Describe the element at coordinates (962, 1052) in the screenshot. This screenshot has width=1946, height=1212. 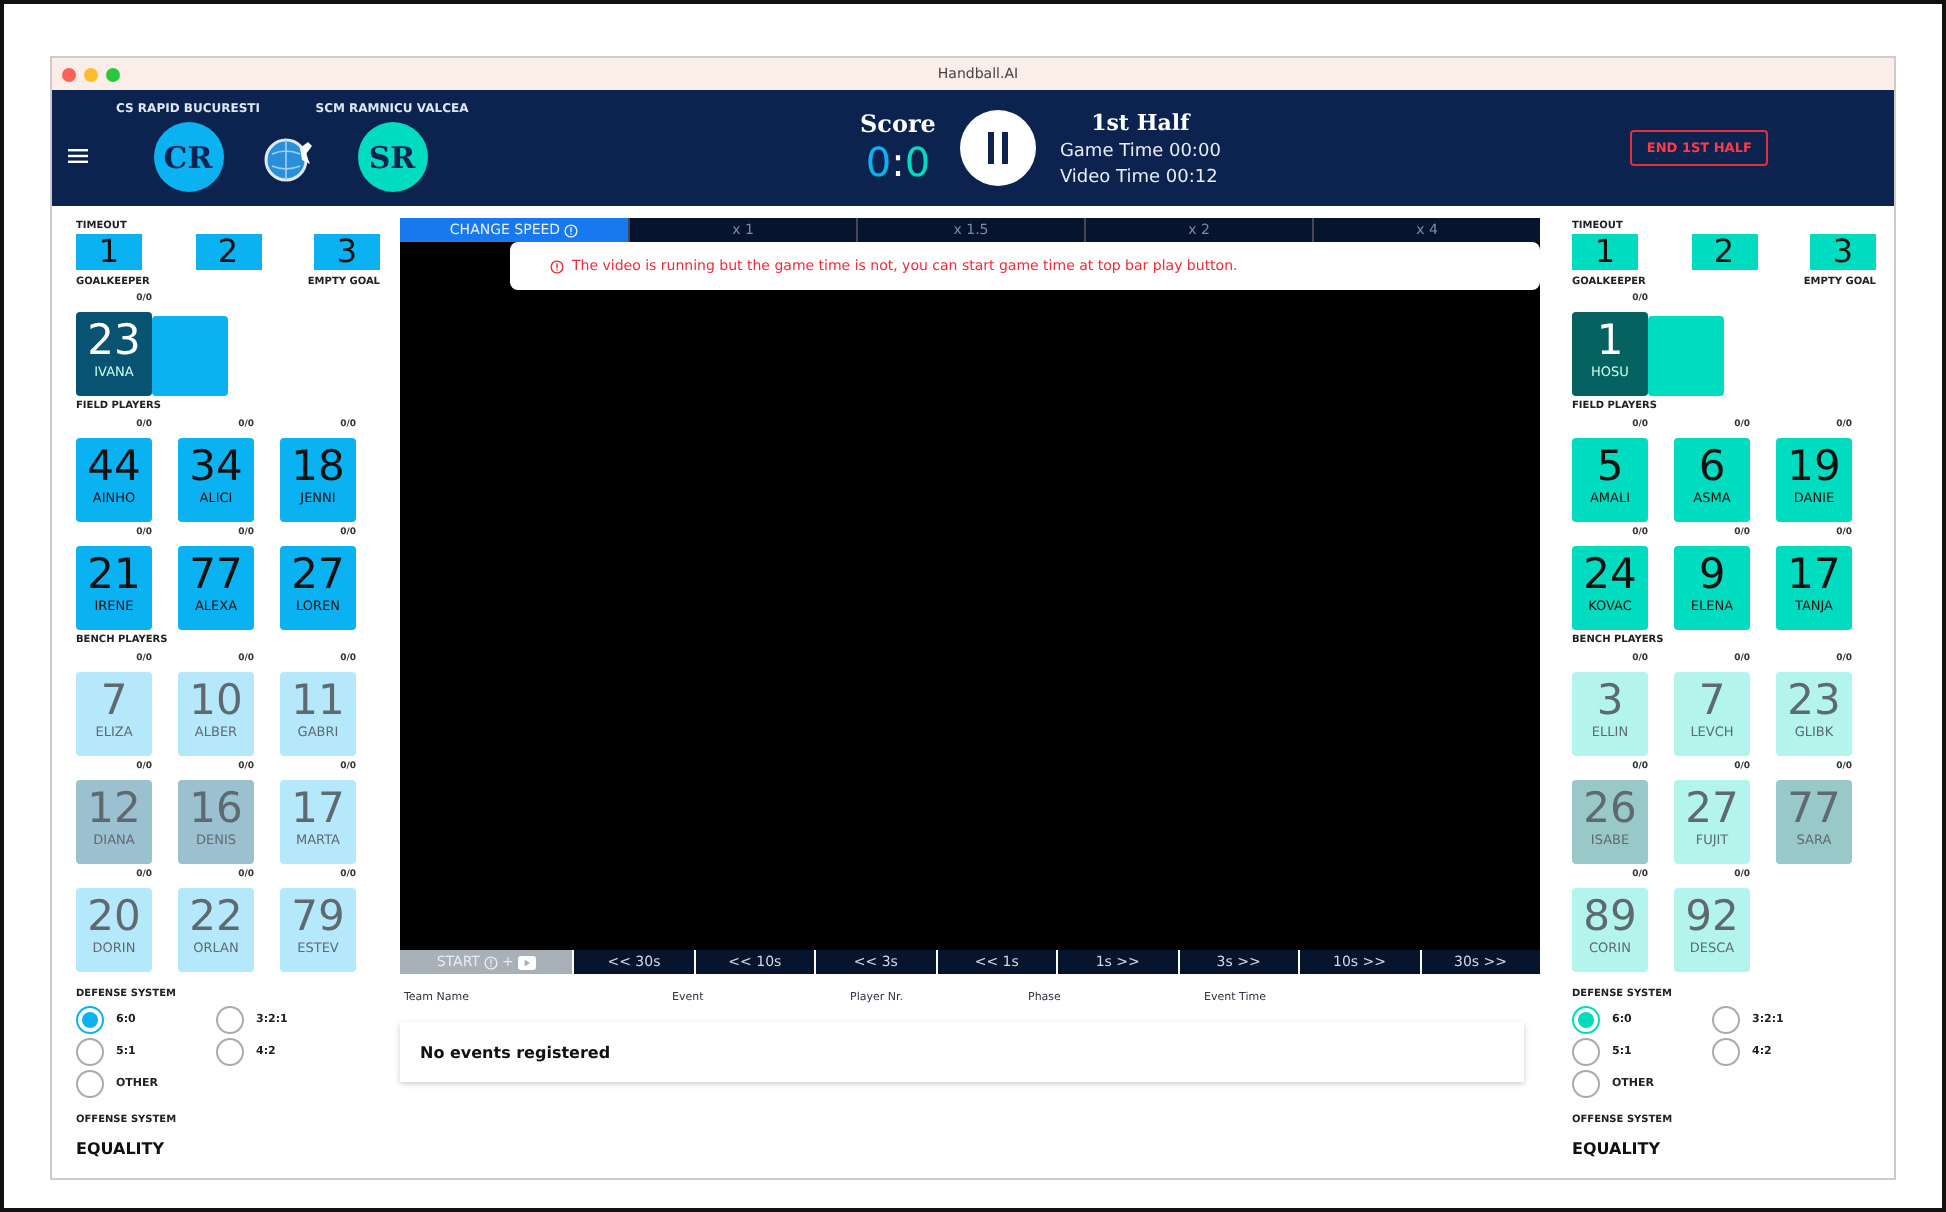
I see `empty-message: No events registered` at that location.